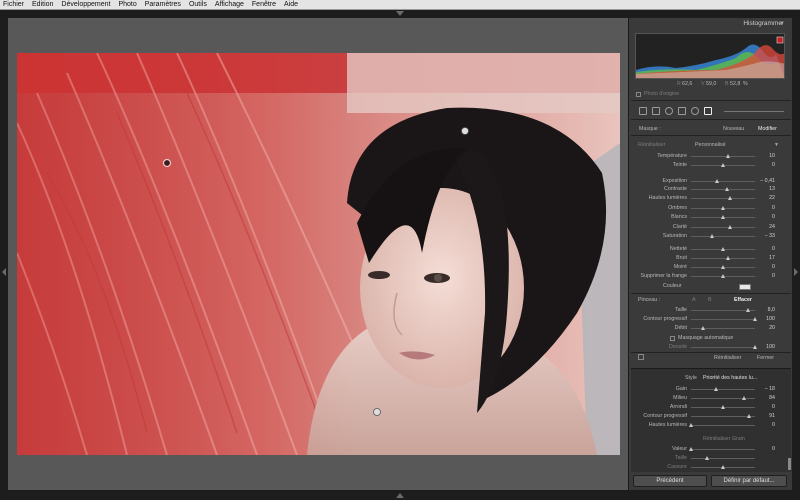 Image resolution: width=800 pixels, height=500 pixels. What do you see at coordinates (730, 227) in the screenshot?
I see `effect-slider-7-handle` at bounding box center [730, 227].